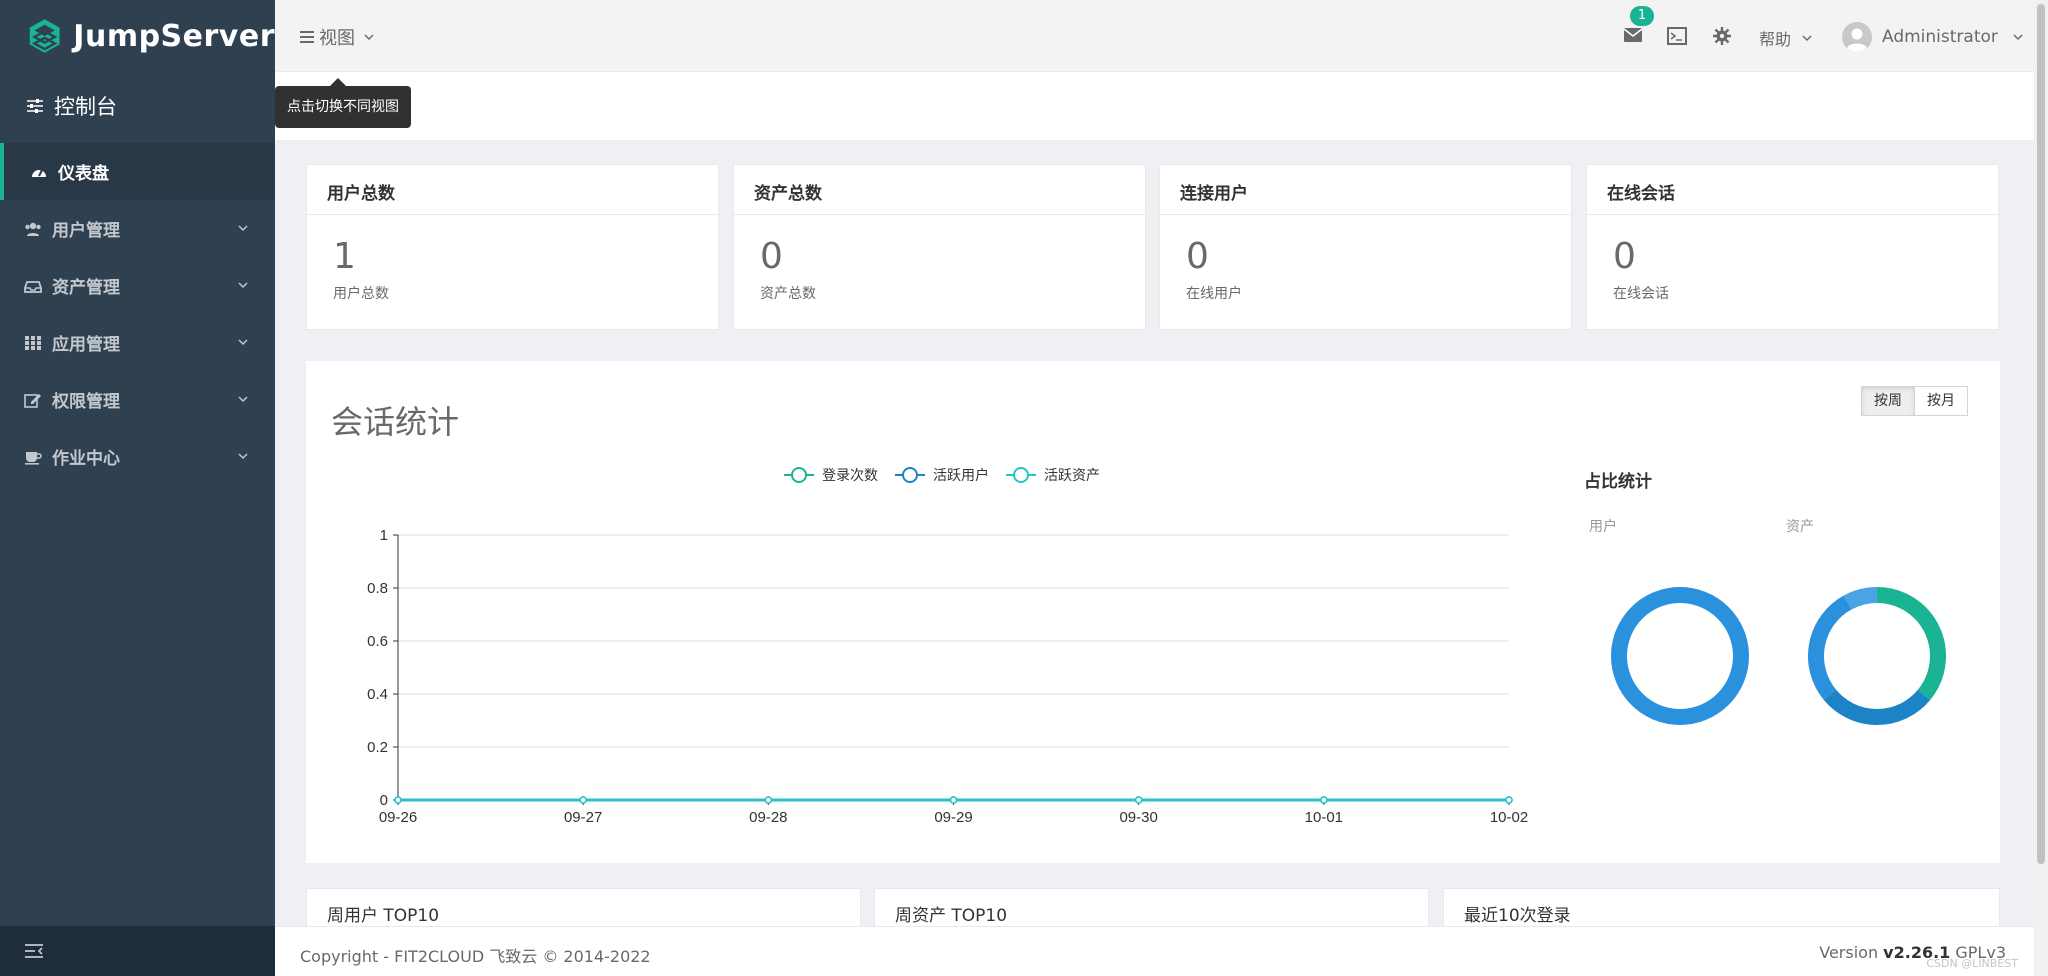 This screenshot has width=2048, height=976. Describe the element at coordinates (1722, 36) in the screenshot. I see `gear-icon` at that location.